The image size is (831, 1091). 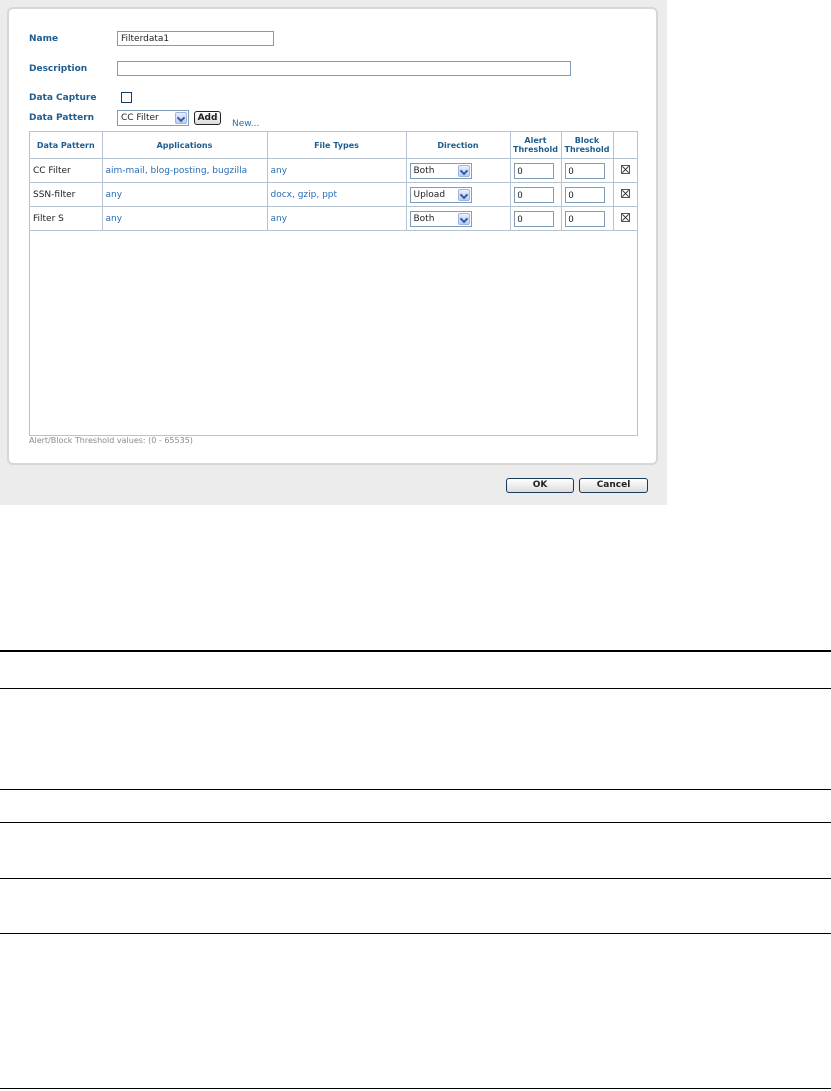 What do you see at coordinates (52, 170) in the screenshot?
I see `row-pattern: CC Filter` at bounding box center [52, 170].